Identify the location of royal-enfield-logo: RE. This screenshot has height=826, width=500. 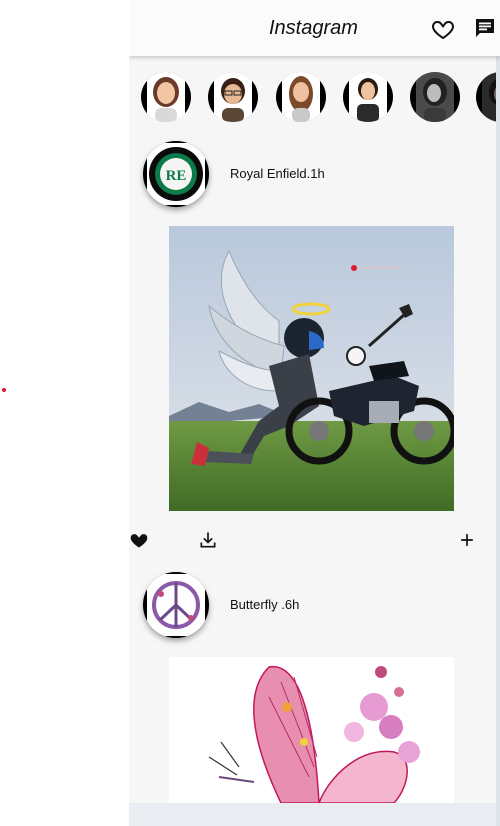
(176, 174).